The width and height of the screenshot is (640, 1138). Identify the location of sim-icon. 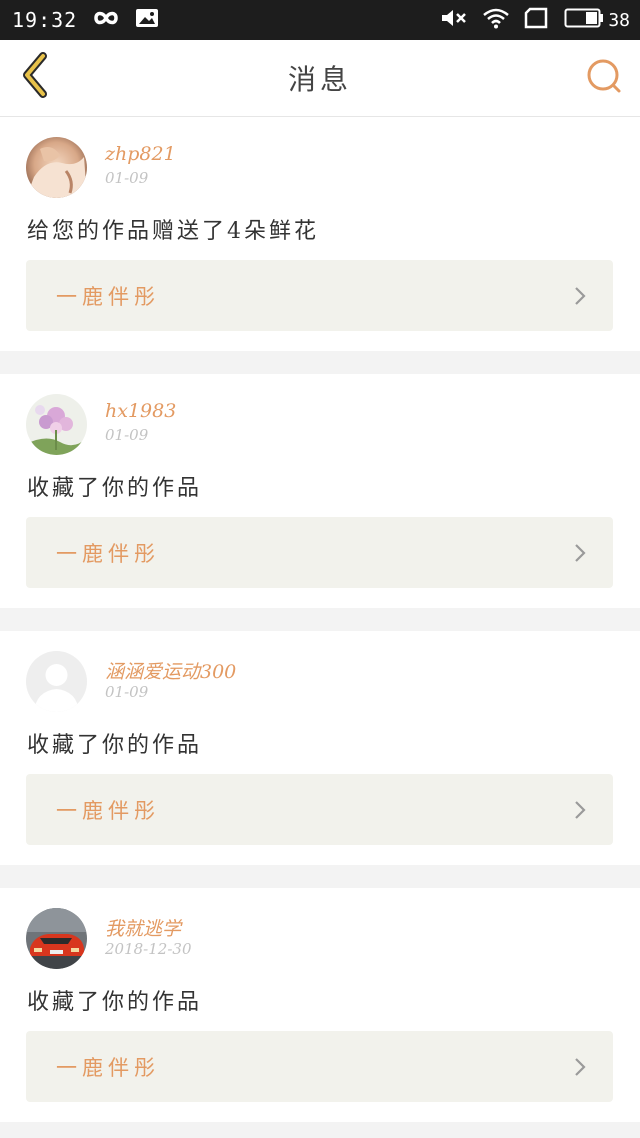
(537, 20).